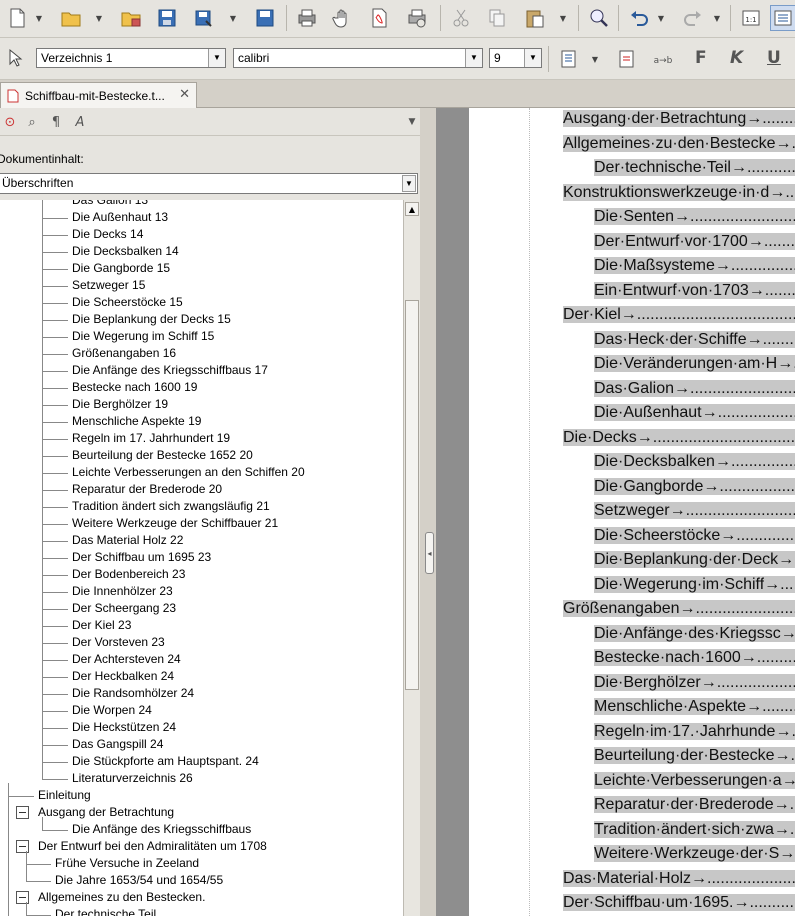 This screenshot has height=916, width=795. What do you see at coordinates (307, 18) in the screenshot?
I see `print-icon` at bounding box center [307, 18].